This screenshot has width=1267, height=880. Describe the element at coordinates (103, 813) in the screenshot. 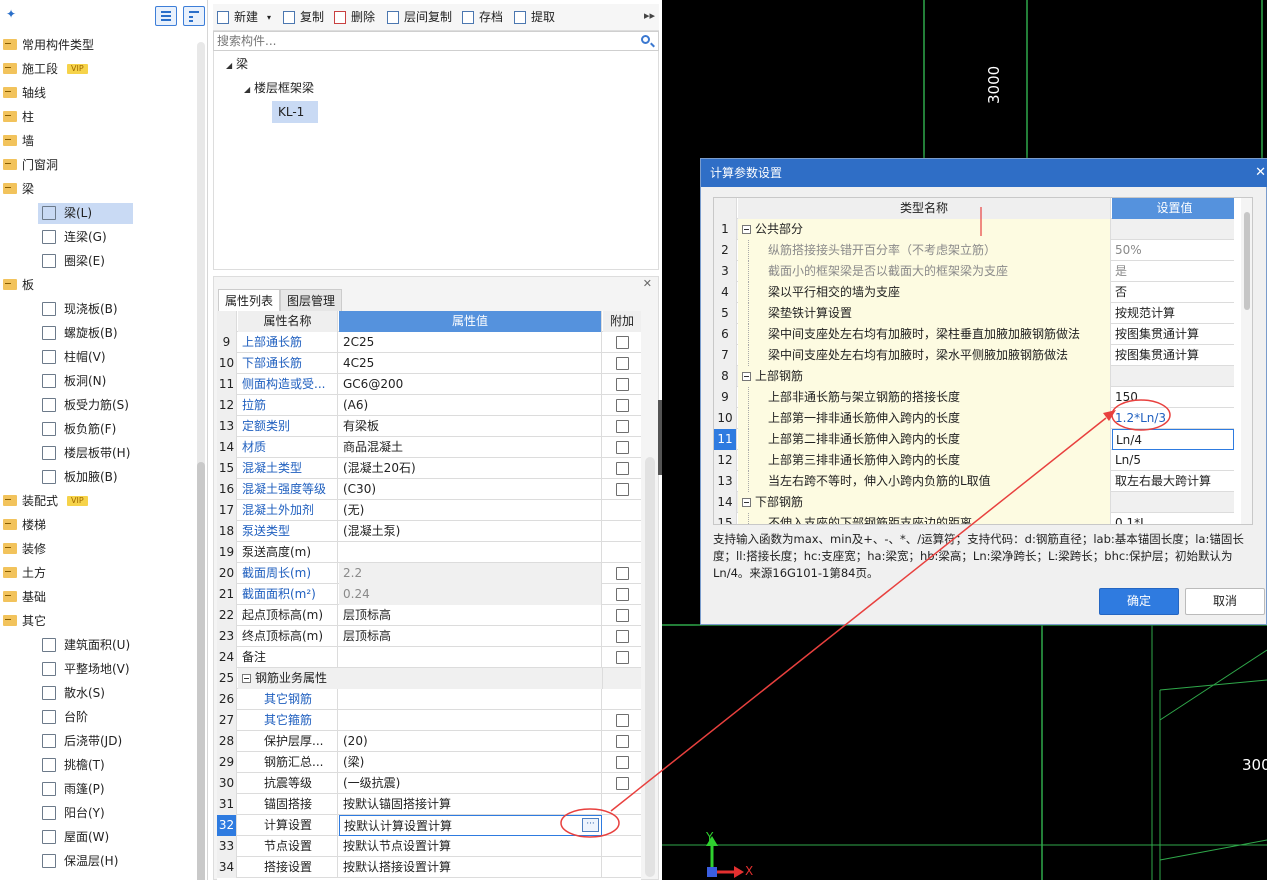

I see `nav-item: 阳台(Y)` at that location.